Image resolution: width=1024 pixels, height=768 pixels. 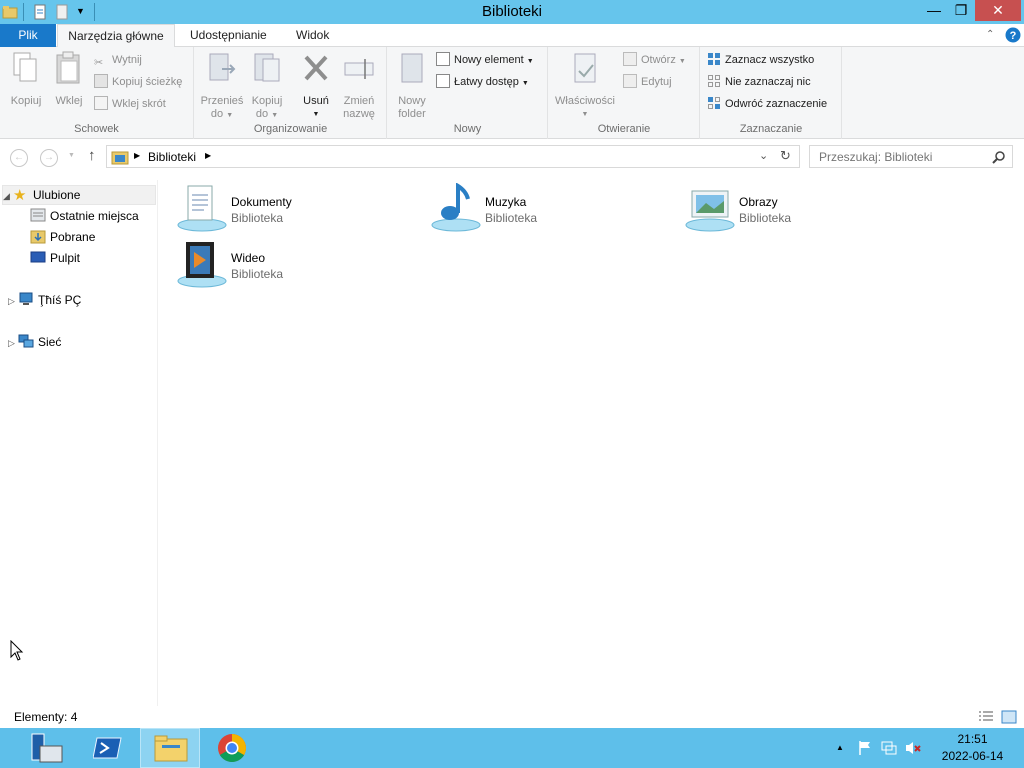 I want to click on cut-button: ✂ Wytnij, so click(x=118, y=61).